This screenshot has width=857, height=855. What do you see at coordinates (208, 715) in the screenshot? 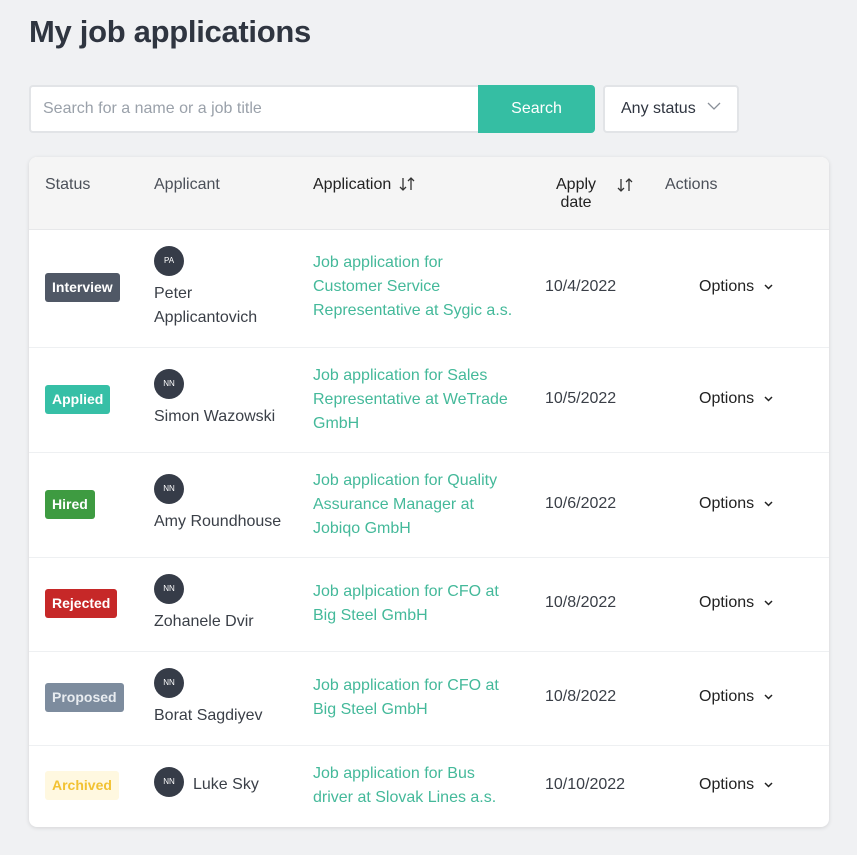
I see `applicant-name: Borat Sagdiyev` at bounding box center [208, 715].